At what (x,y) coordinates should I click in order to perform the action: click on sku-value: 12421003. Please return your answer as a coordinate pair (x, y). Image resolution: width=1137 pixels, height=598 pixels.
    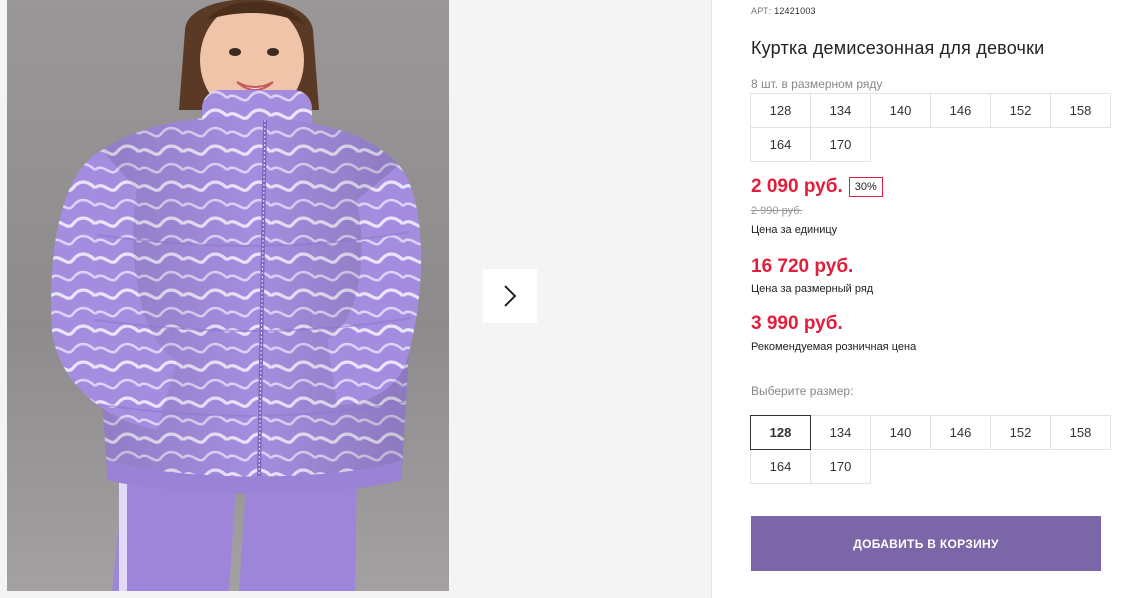
    Looking at the image, I should click on (795, 11).